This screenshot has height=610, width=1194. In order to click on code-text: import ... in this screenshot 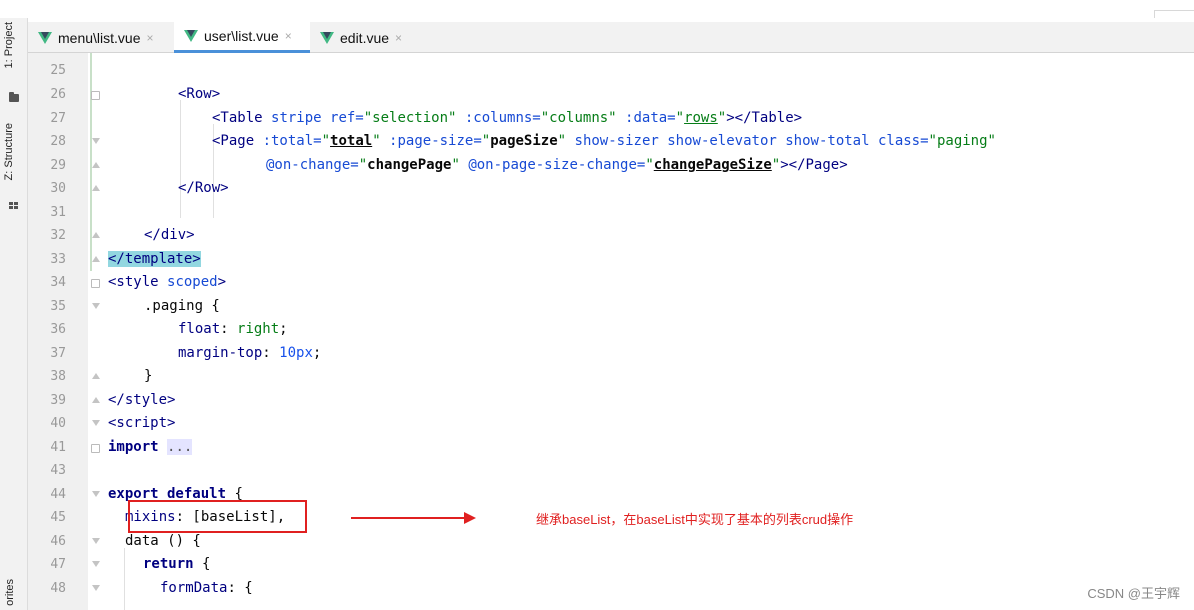, I will do `click(150, 447)`.